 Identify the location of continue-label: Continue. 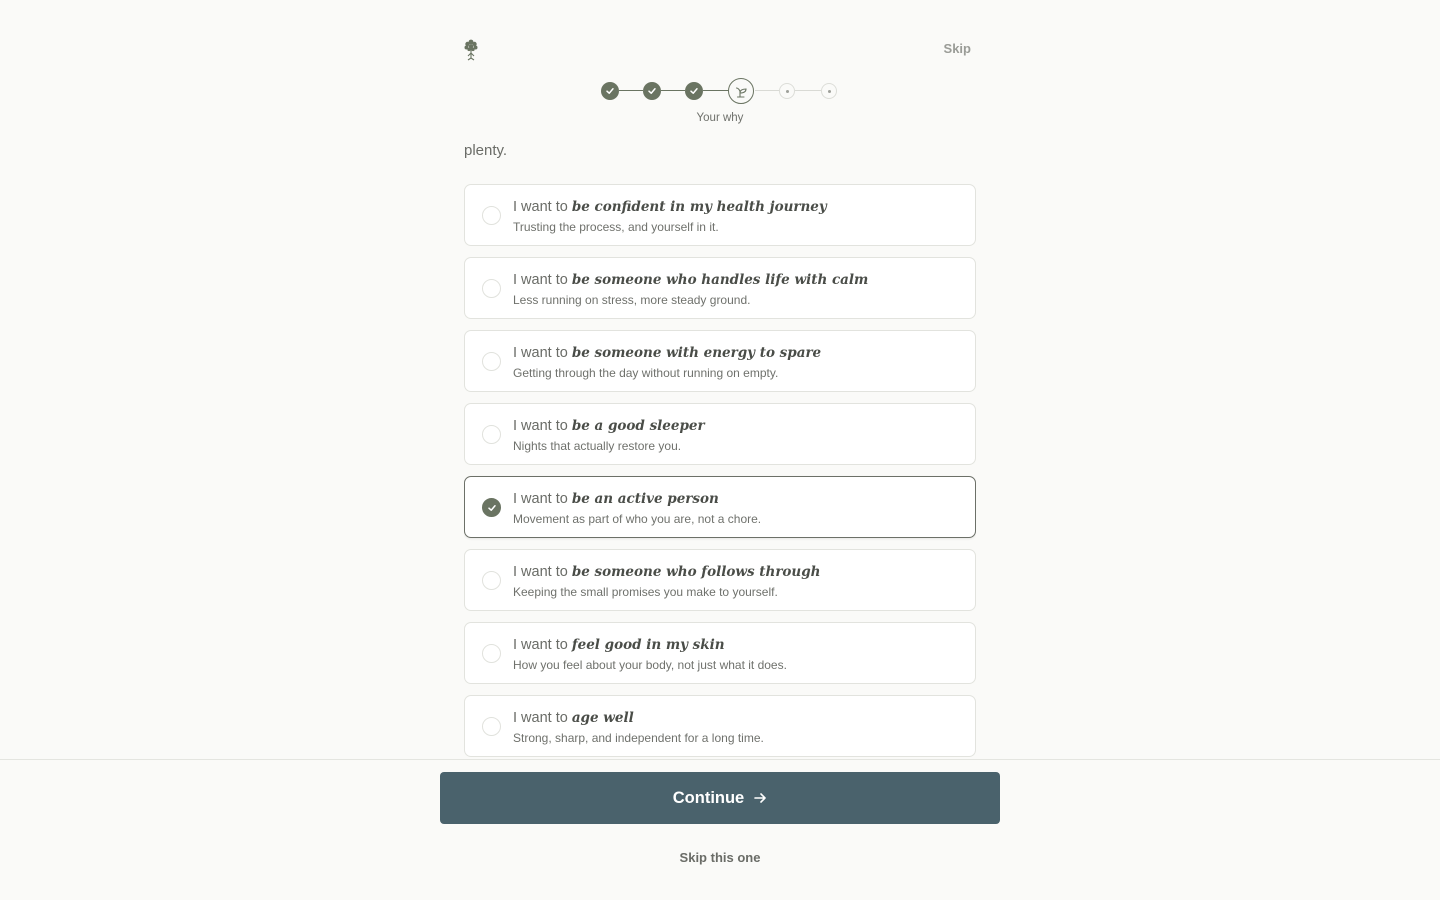
(708, 797).